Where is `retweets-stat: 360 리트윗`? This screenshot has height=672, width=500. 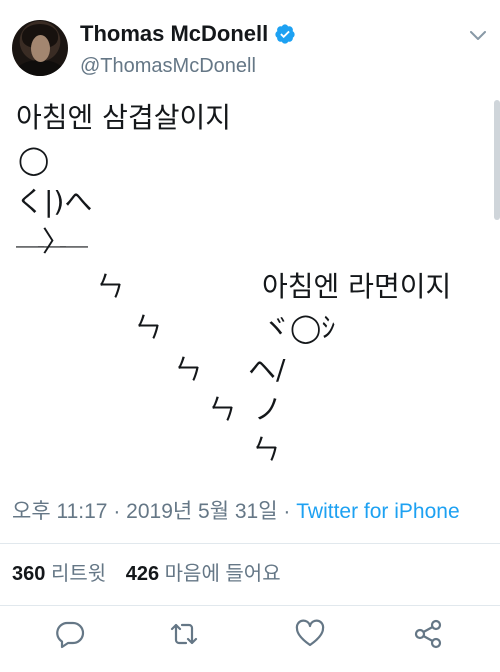
retweets-stat: 360 리트윗 is located at coordinates (59, 574).